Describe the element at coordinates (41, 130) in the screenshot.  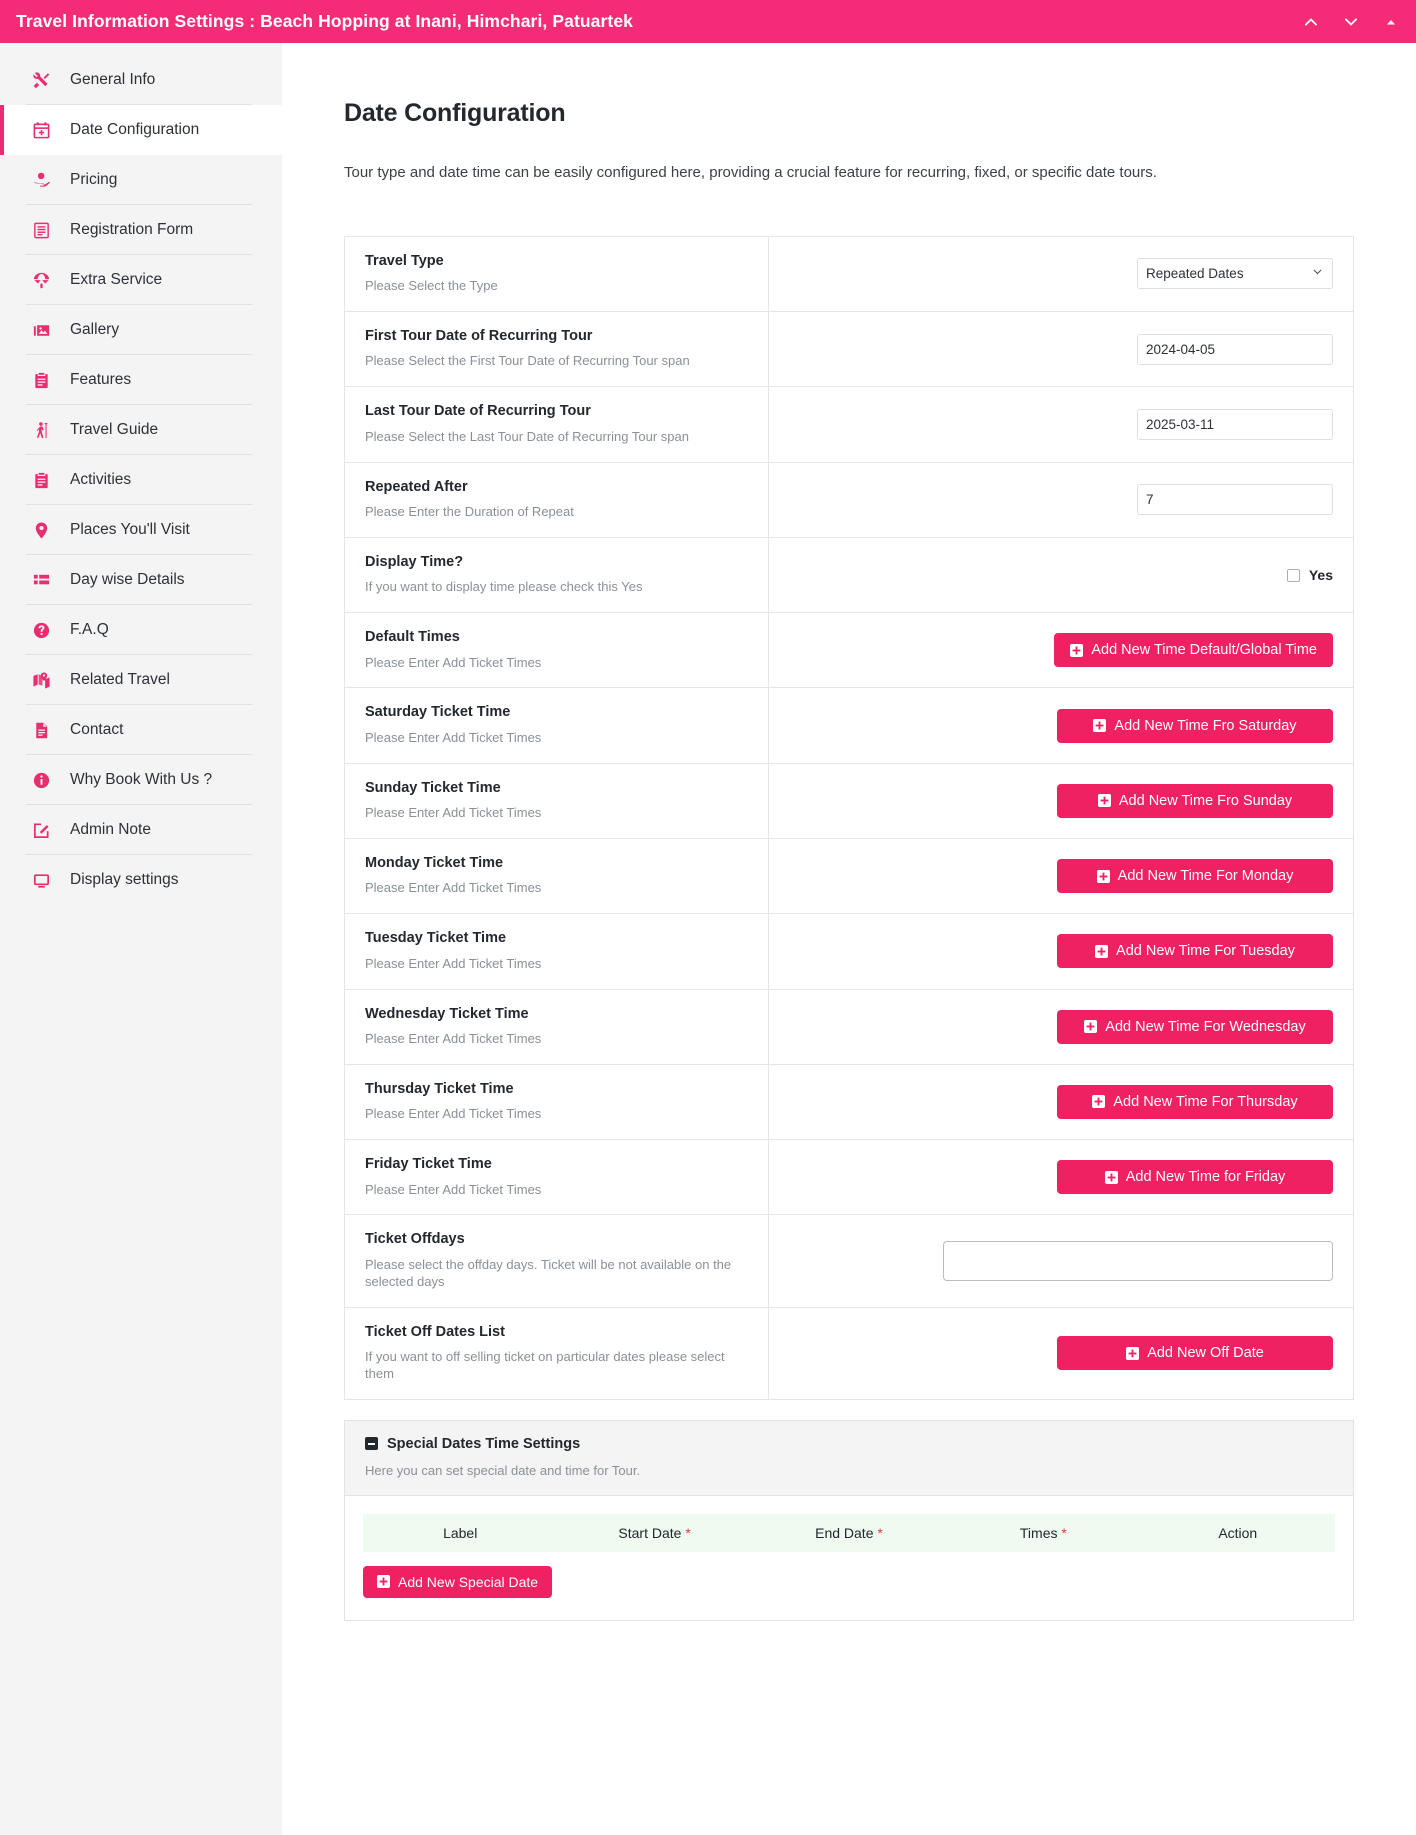
I see `calendar-plus-icon` at that location.